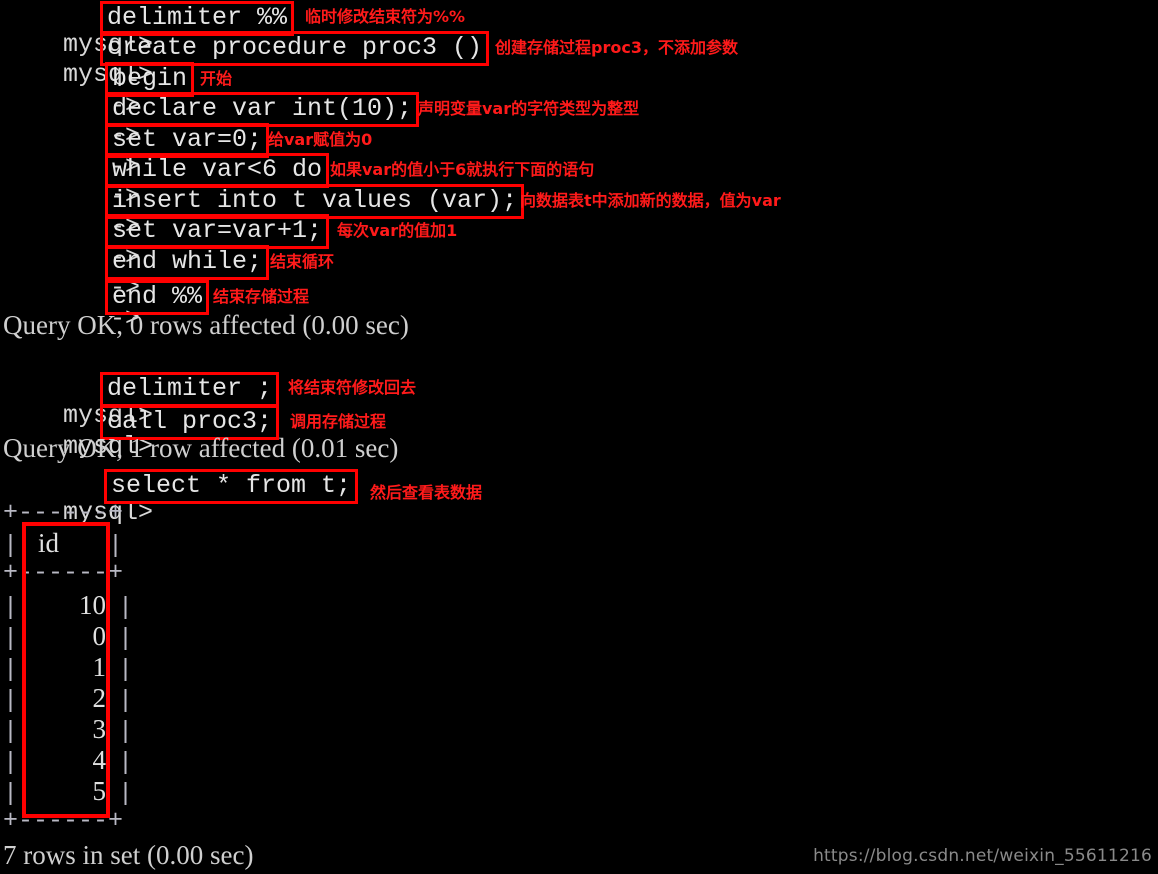  Describe the element at coordinates (63, 820) in the screenshot. I see `table-rule-bottom: +------+` at that location.